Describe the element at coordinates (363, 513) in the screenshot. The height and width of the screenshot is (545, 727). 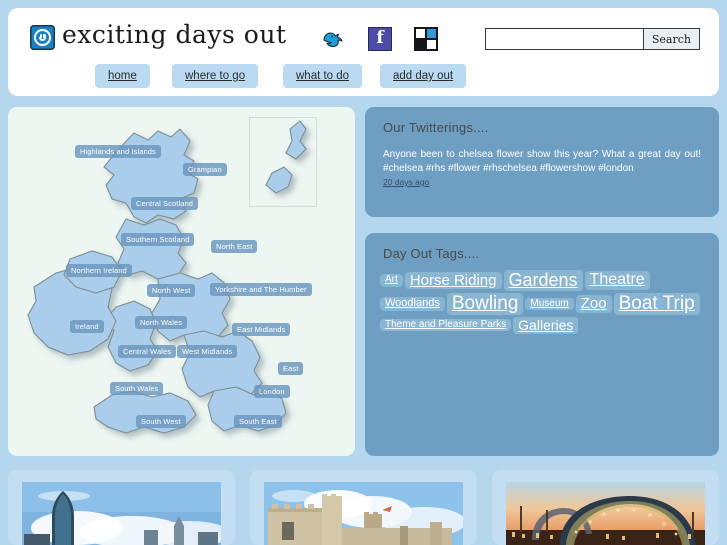
I see `photo-castle` at that location.